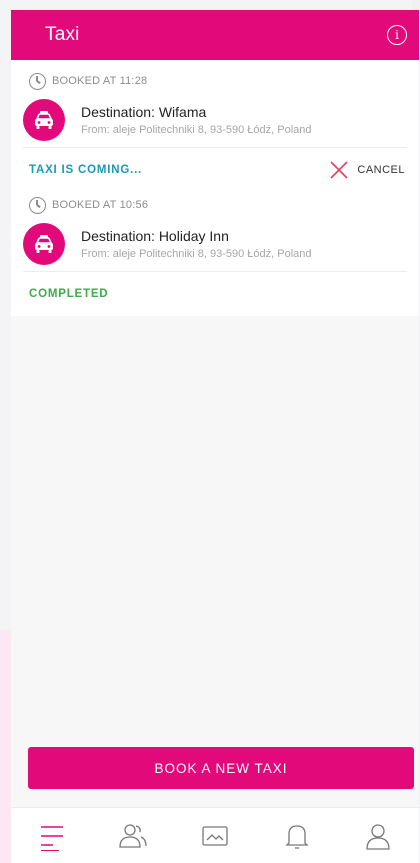  What do you see at coordinates (100, 205) in the screenshot?
I see `booked-time: BOOKED AT 10:56` at bounding box center [100, 205].